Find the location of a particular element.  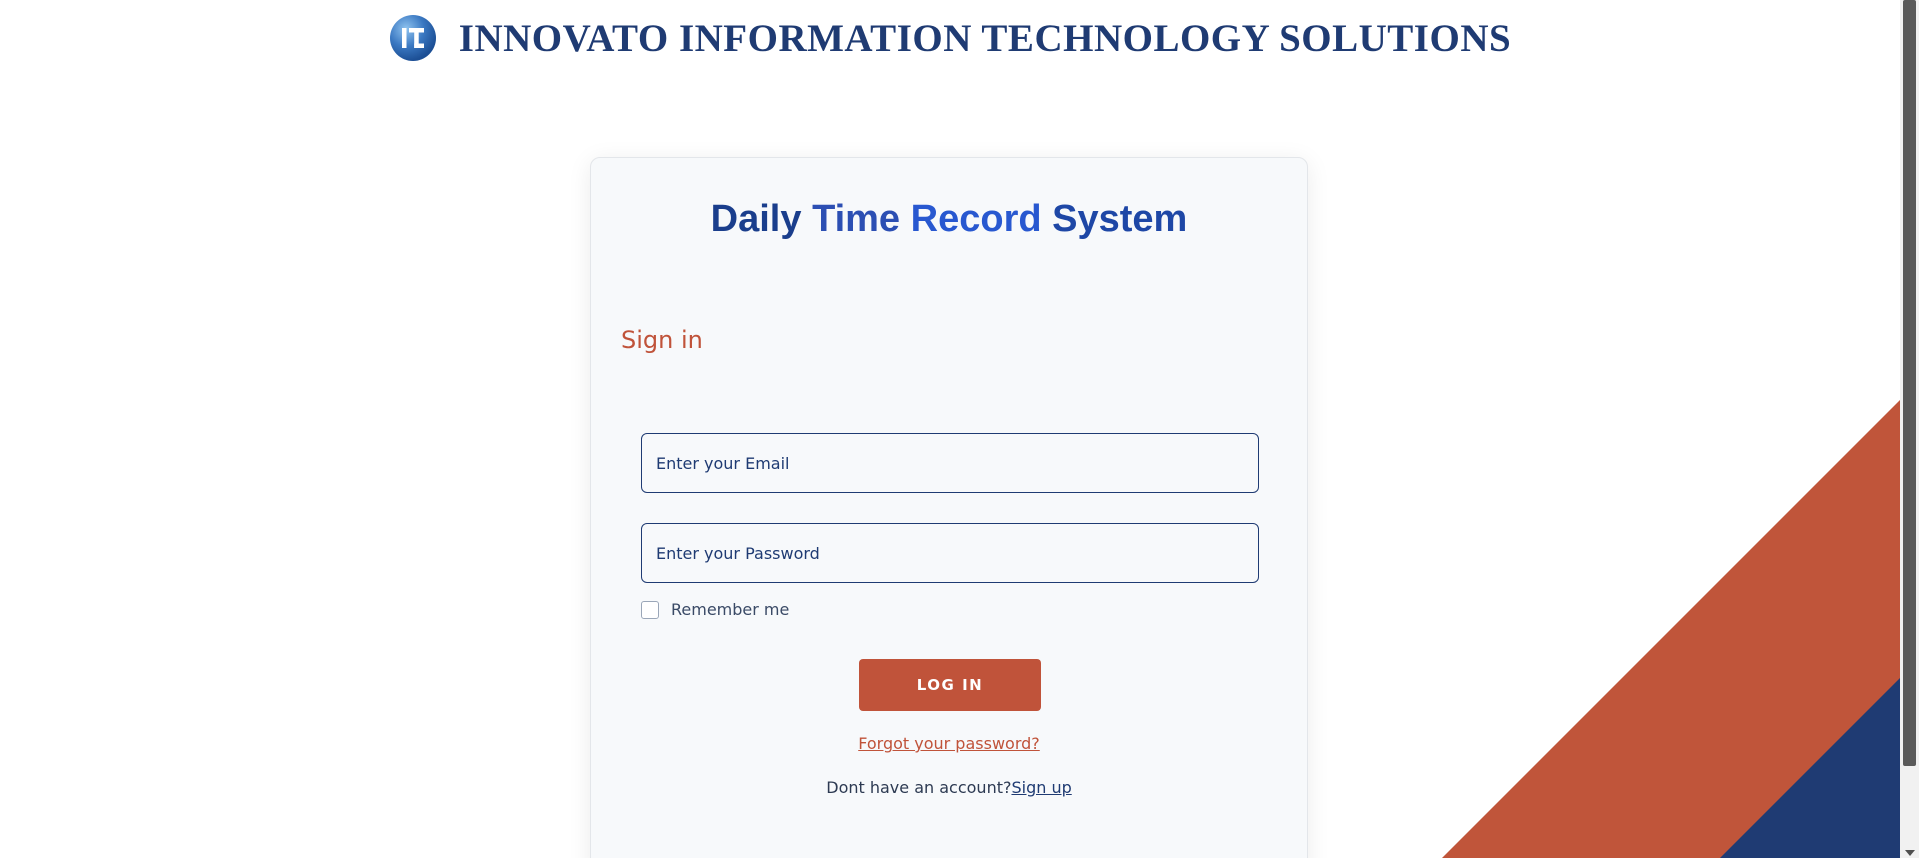

signup-row: Dont have an account?Sign up is located at coordinates (949, 787).